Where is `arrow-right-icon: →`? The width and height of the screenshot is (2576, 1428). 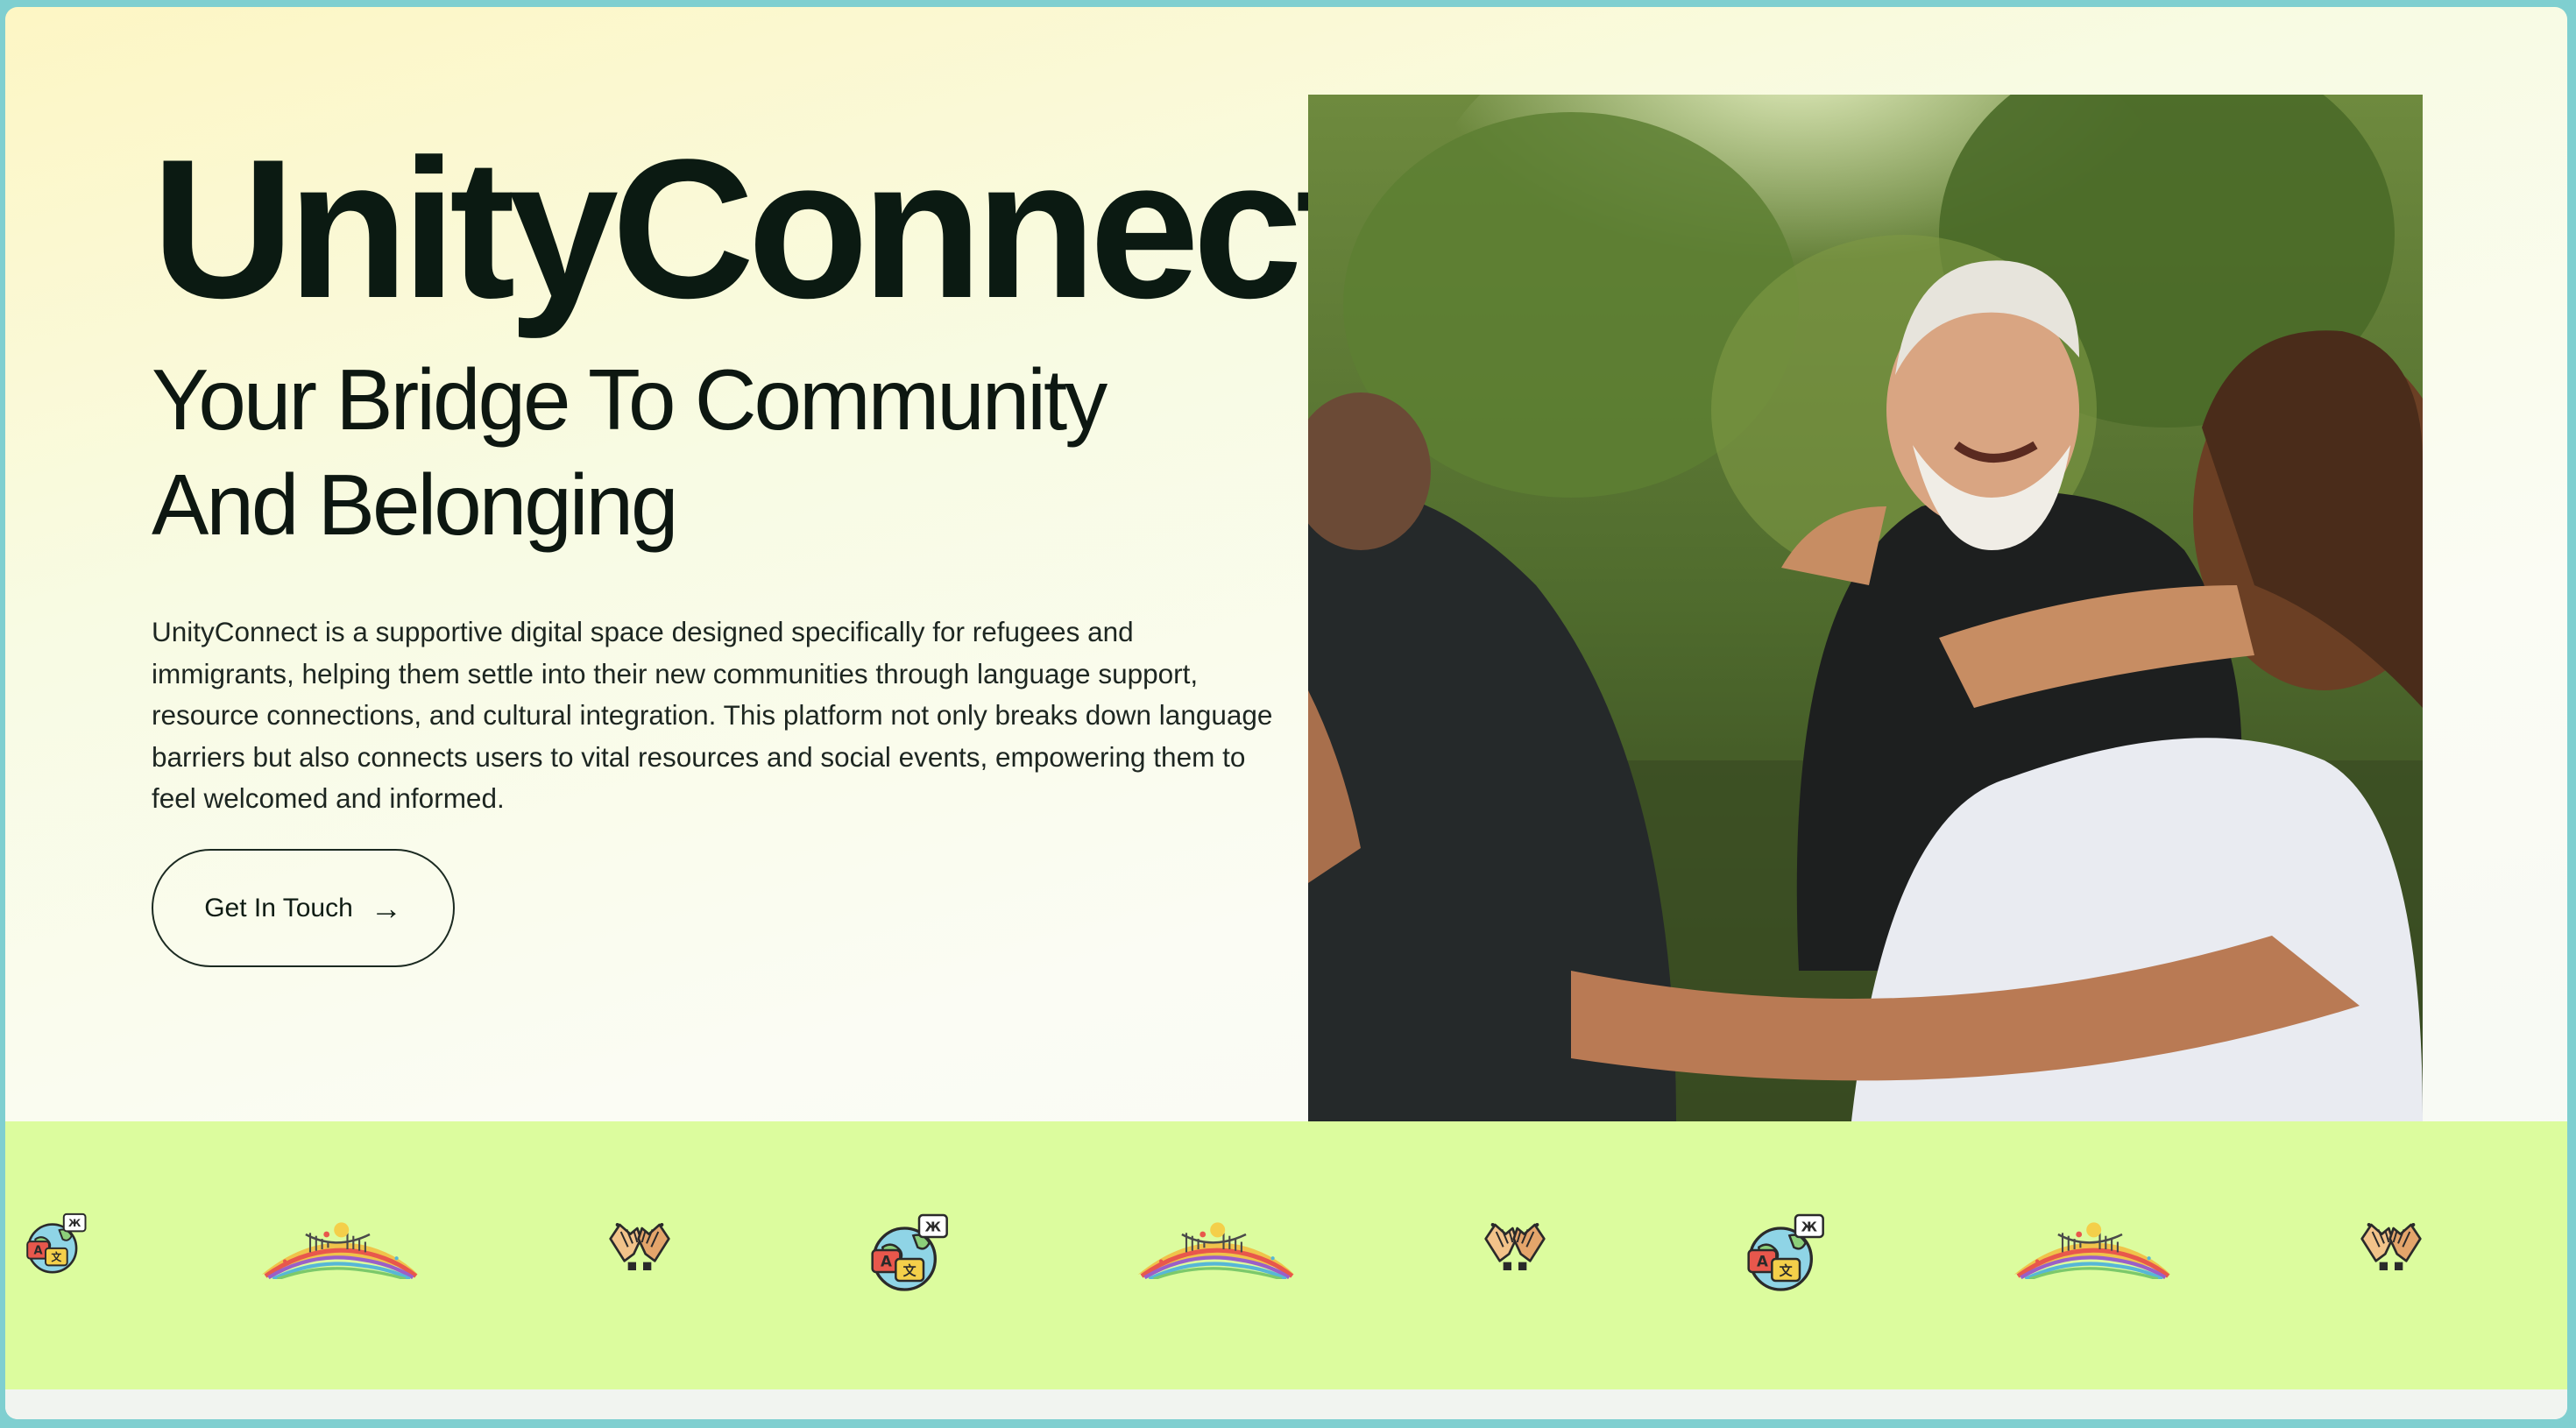 arrow-right-icon: → is located at coordinates (386, 908).